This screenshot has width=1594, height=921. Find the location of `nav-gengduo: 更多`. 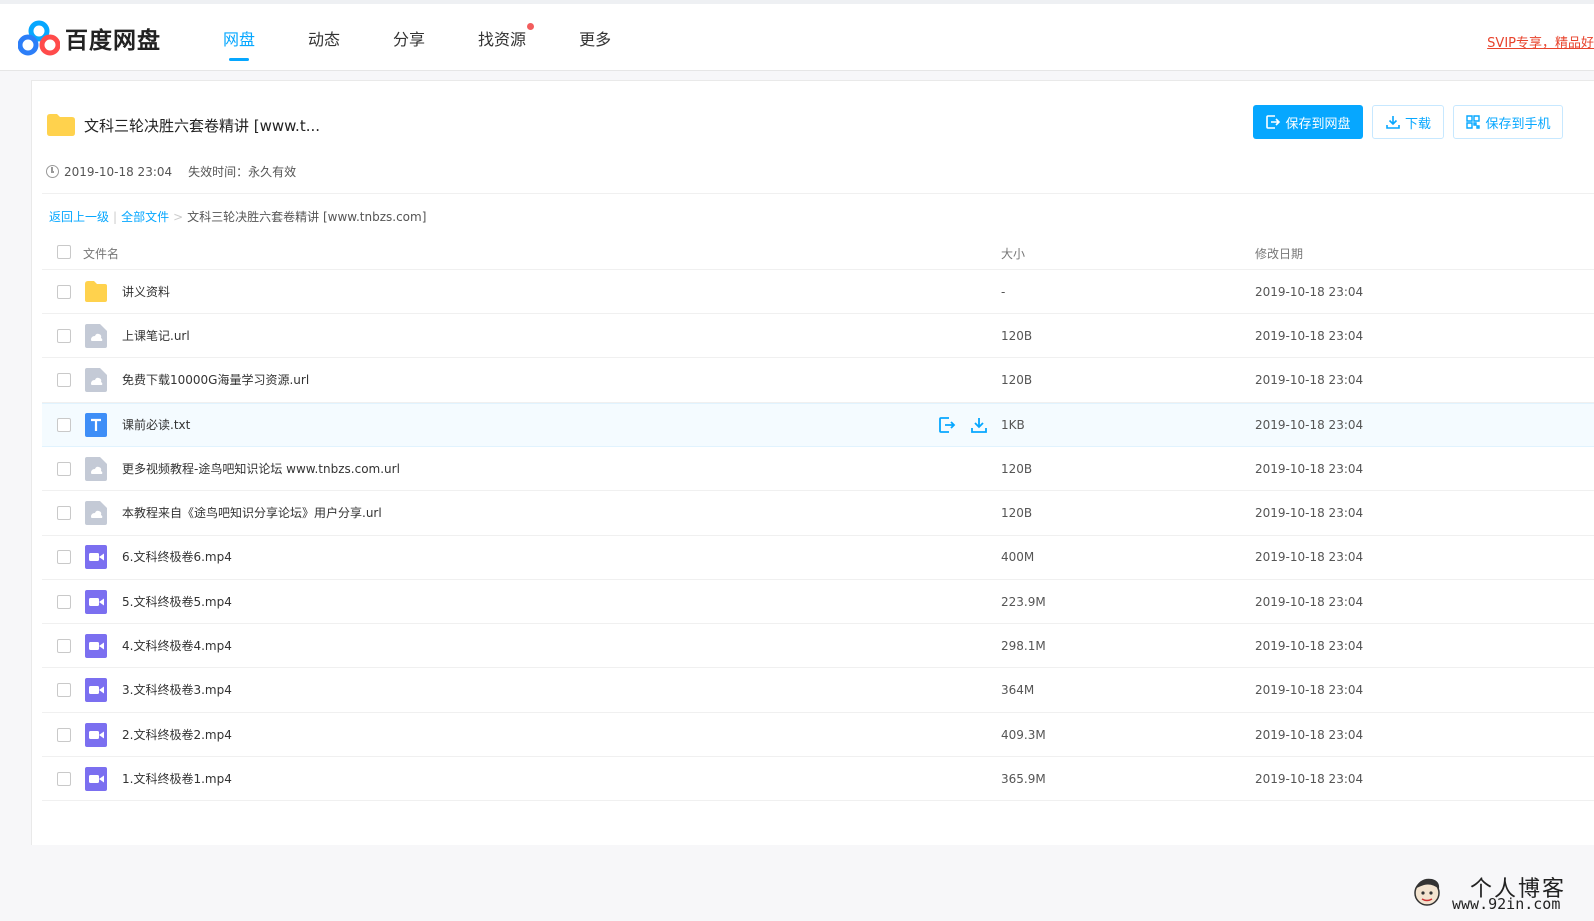

nav-gengduo: 更多 is located at coordinates (595, 44).